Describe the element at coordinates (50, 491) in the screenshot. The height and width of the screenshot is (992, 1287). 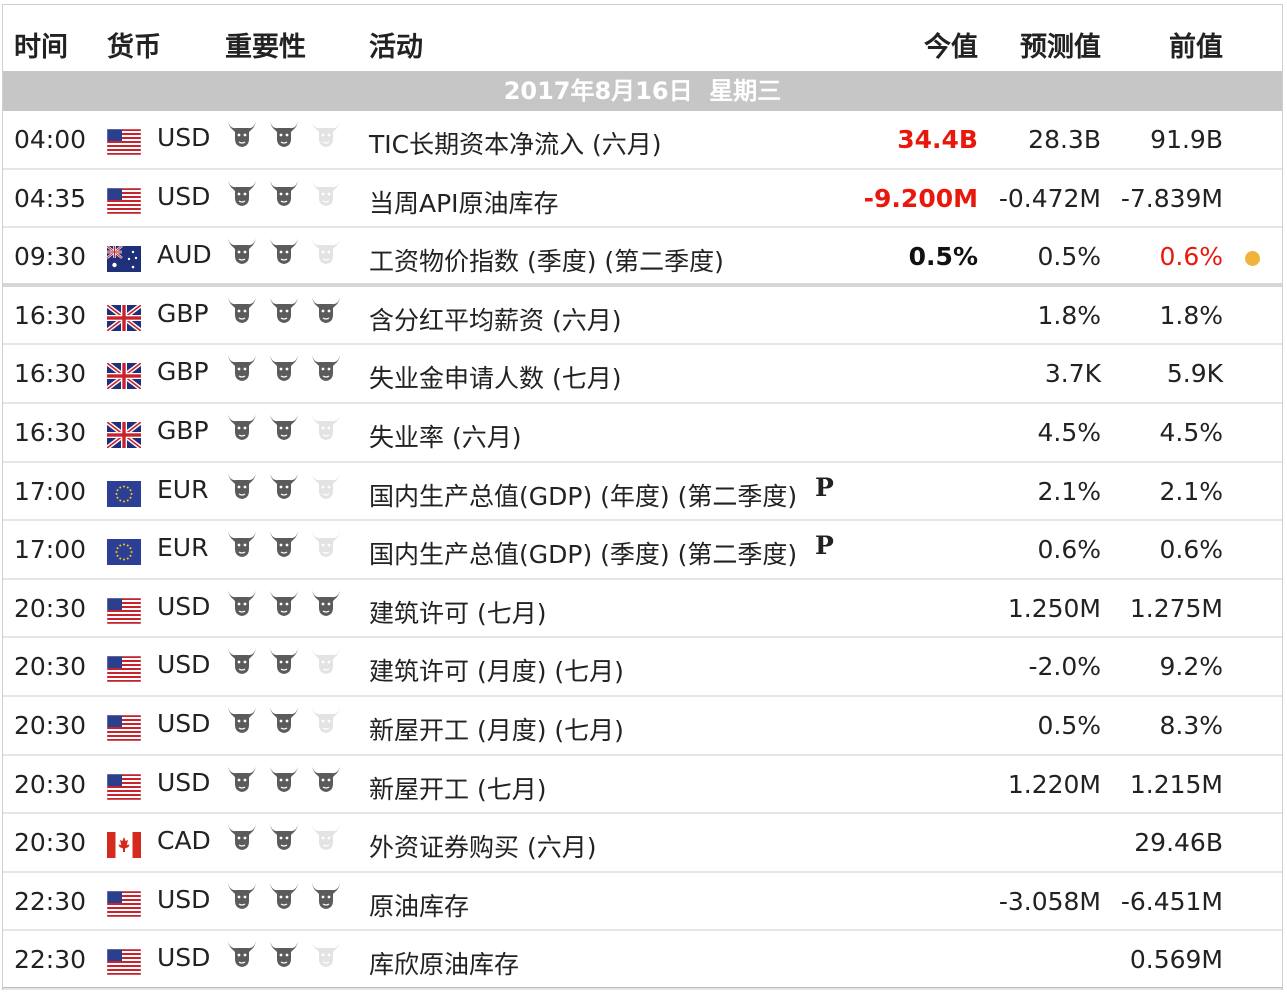
I see `event-time: 17:00` at that location.